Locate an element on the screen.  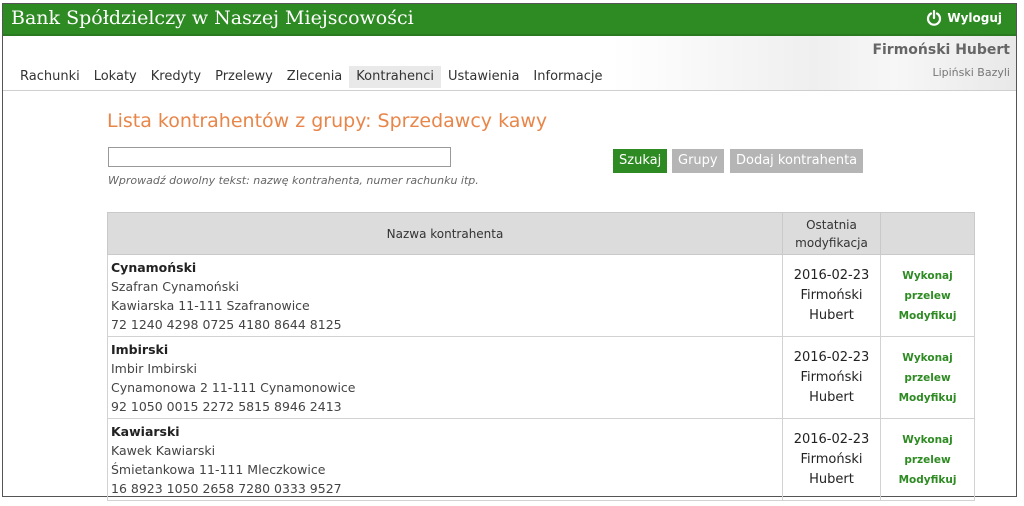
column-header-name: Nazwa kontrahenta is located at coordinates (445, 233).